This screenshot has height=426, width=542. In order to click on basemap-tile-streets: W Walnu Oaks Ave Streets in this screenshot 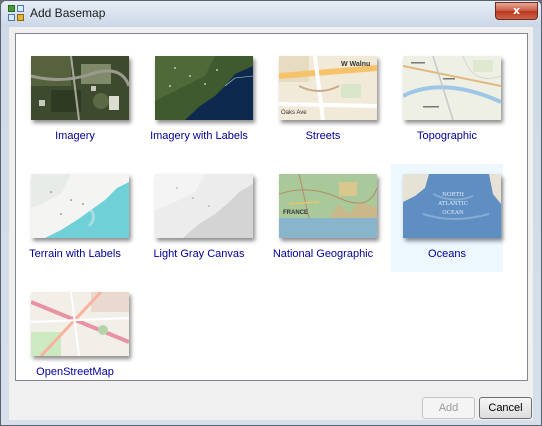, I will do `click(323, 100)`.